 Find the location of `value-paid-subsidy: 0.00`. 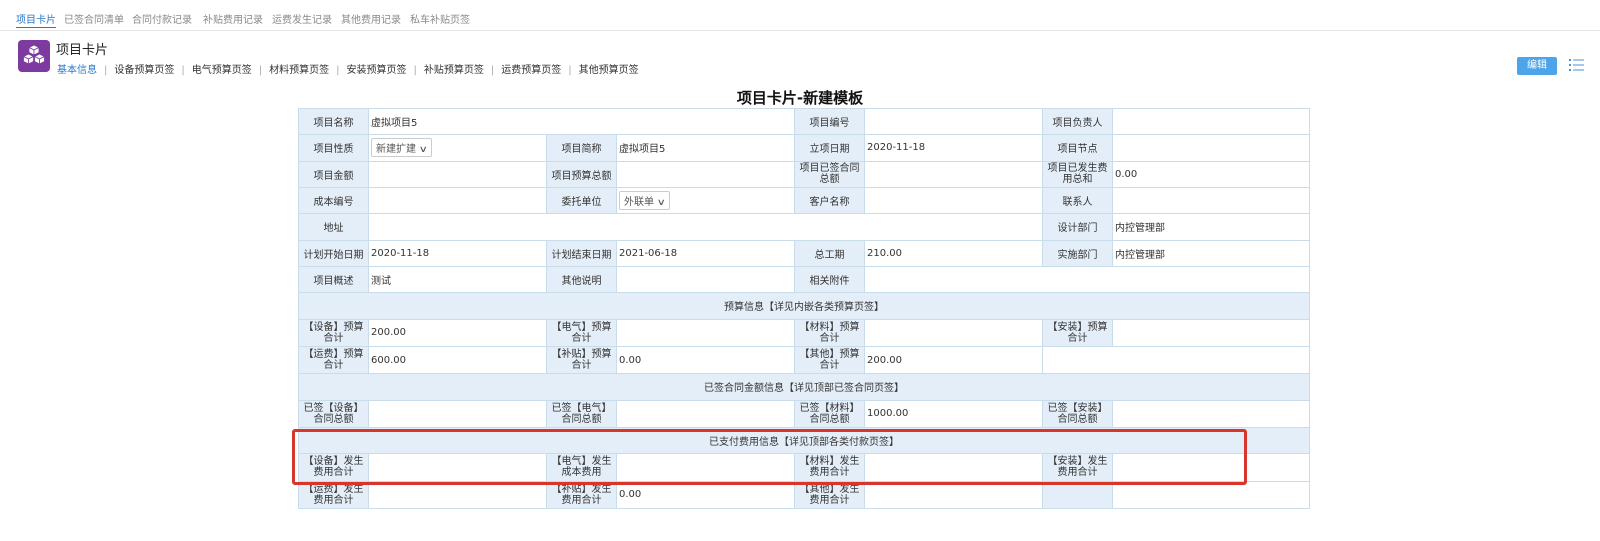

value-paid-subsidy: 0.00 is located at coordinates (705, 495).